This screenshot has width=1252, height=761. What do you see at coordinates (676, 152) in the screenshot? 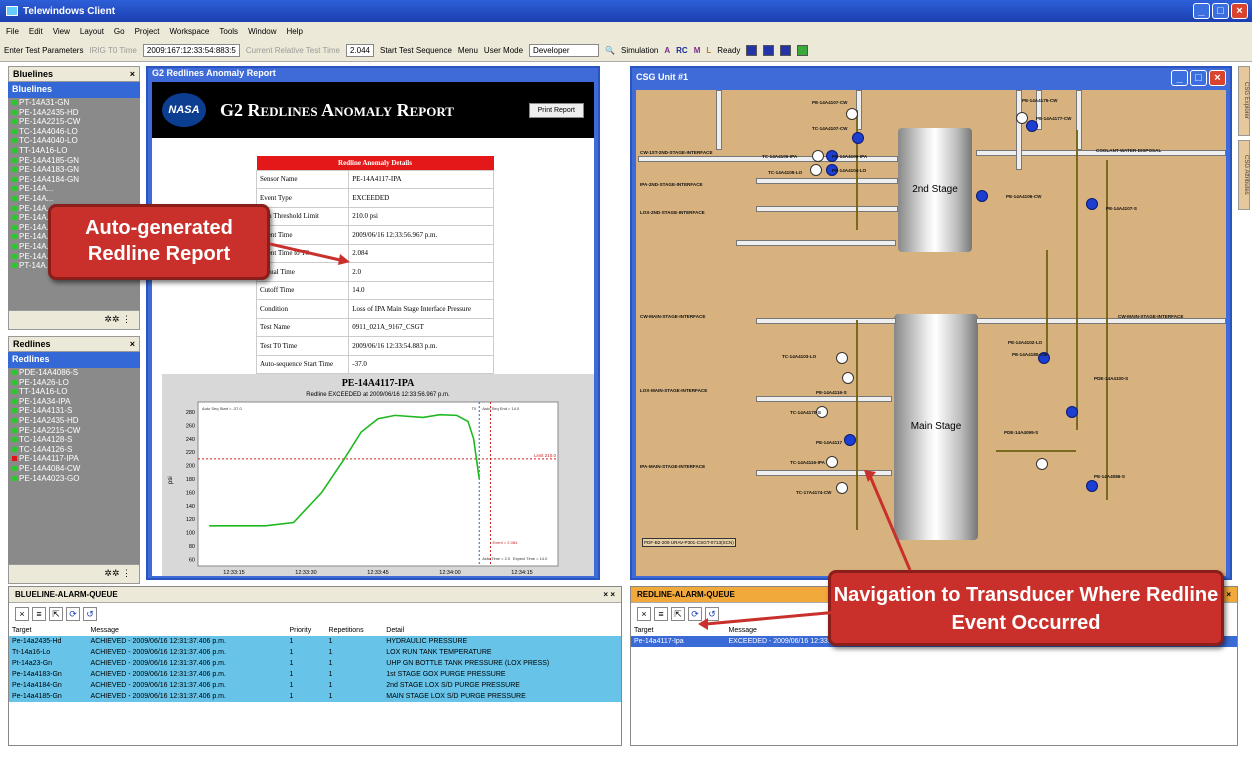
I see `schematic-label: CW-1ST-2ND-STAGE-INTERFACE` at bounding box center [676, 152].